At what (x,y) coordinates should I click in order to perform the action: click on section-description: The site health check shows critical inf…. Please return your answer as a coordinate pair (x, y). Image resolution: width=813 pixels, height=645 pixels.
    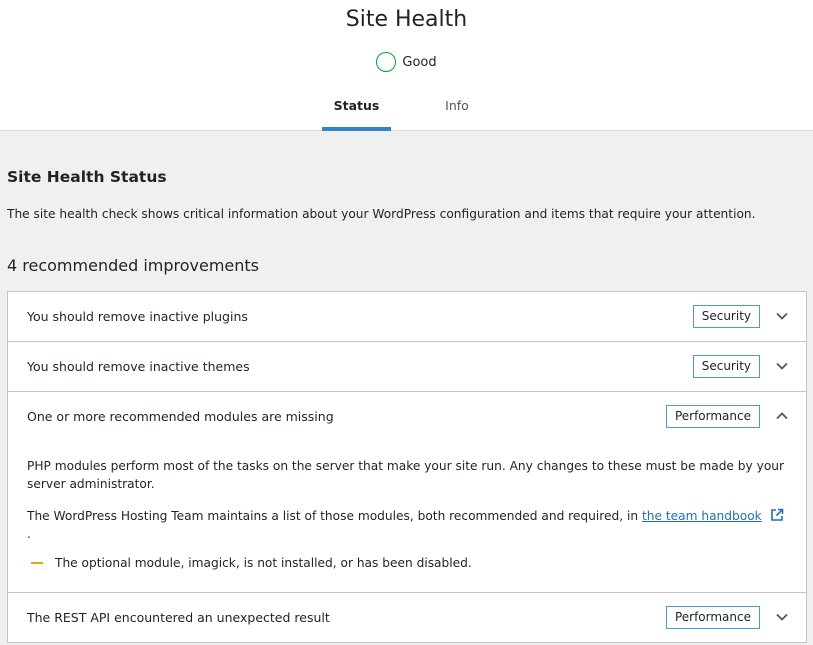
    Looking at the image, I should click on (381, 214).